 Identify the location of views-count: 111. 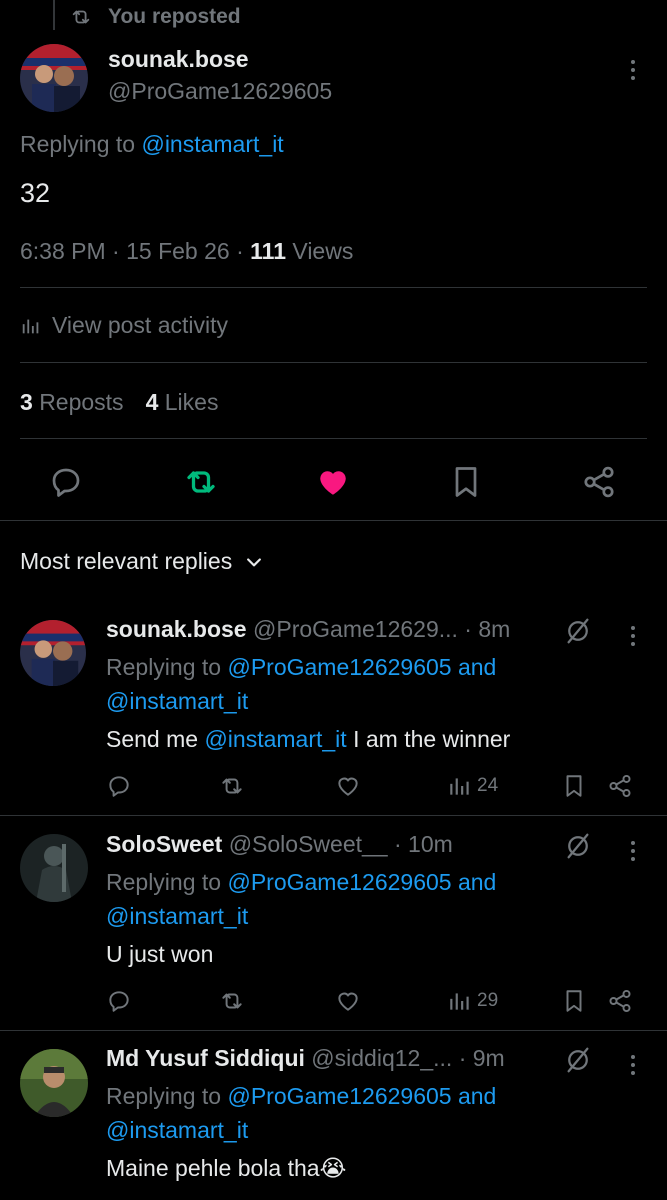
(268, 251).